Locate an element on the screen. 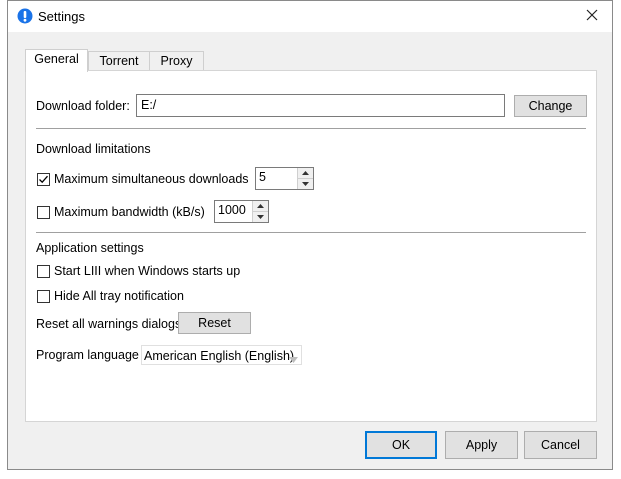 The width and height of the screenshot is (621, 479). checkmark-icon is located at coordinates (43, 179).